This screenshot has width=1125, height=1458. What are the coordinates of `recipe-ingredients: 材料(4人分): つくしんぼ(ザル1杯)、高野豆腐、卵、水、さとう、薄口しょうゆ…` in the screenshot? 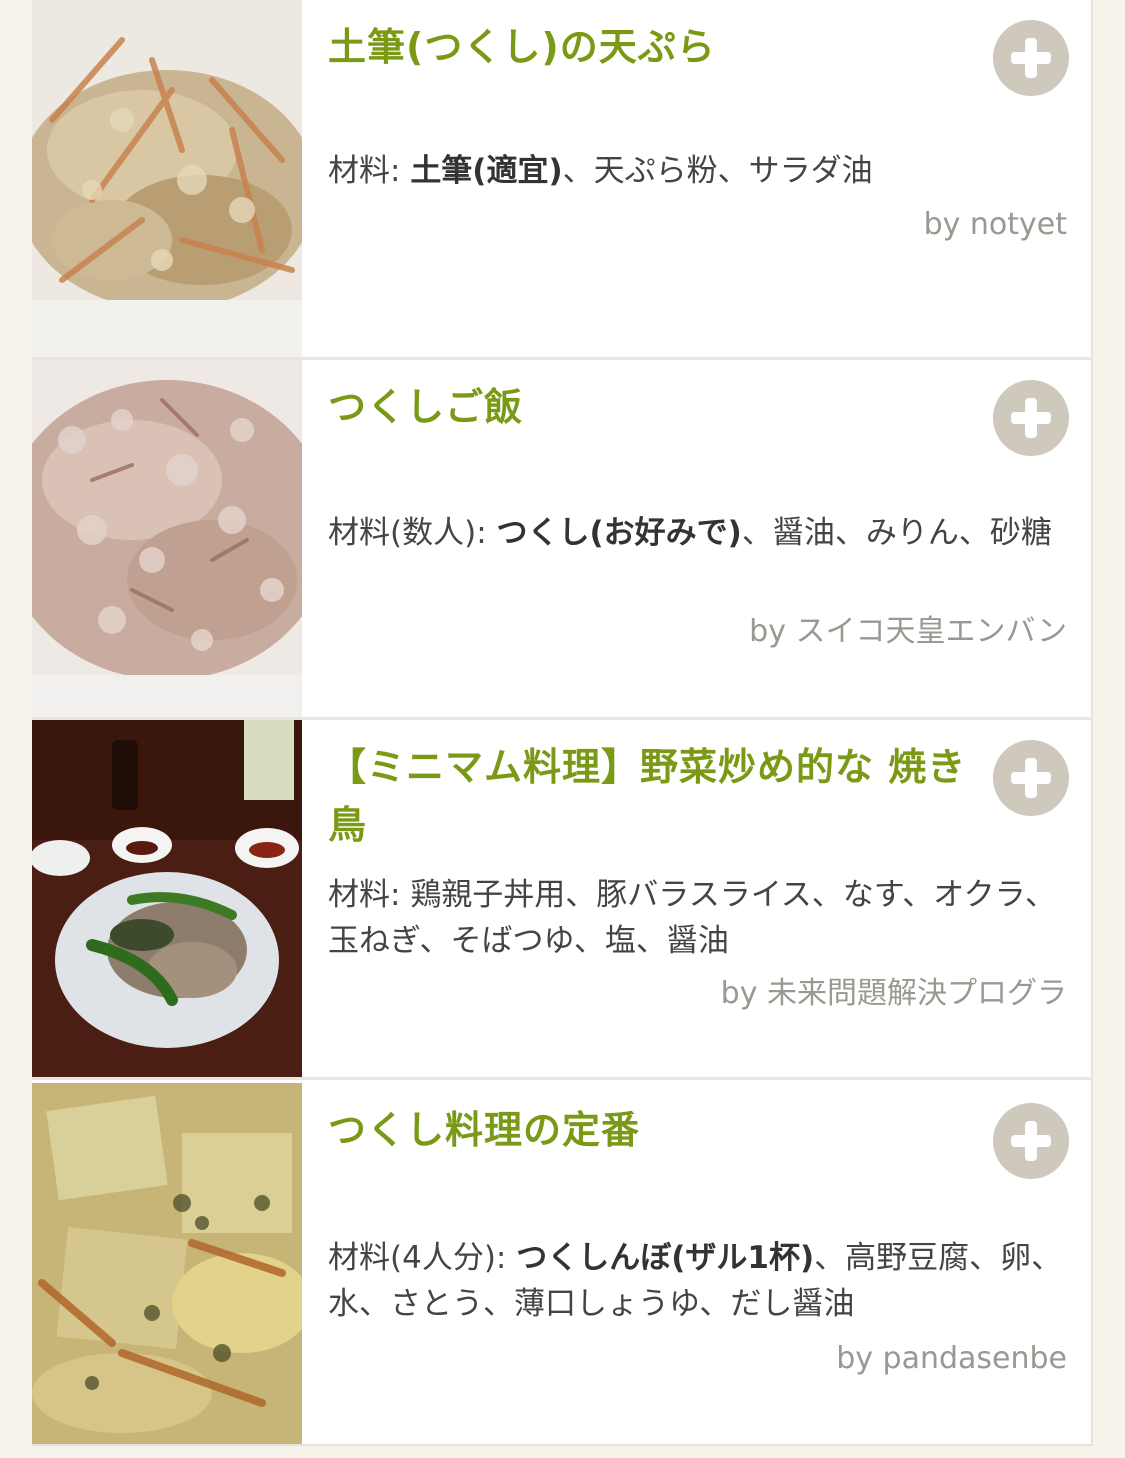 It's located at (698, 1281).